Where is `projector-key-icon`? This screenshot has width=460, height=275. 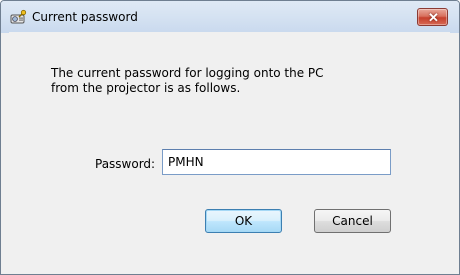 projector-key-icon is located at coordinates (19, 17).